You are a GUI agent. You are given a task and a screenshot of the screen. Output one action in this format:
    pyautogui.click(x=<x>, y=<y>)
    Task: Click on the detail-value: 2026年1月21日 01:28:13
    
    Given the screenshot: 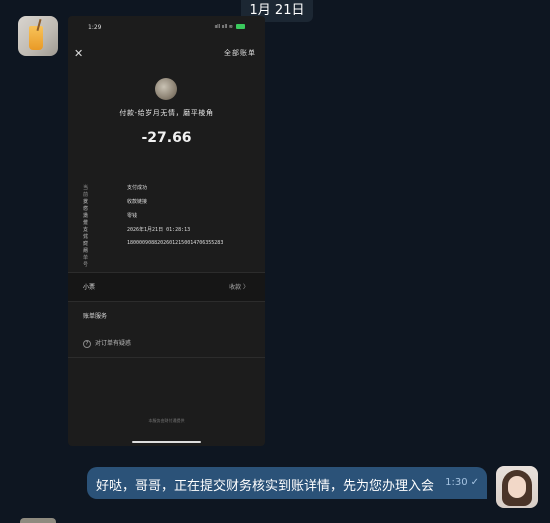 What is the action you would take?
    pyautogui.click(x=159, y=230)
    